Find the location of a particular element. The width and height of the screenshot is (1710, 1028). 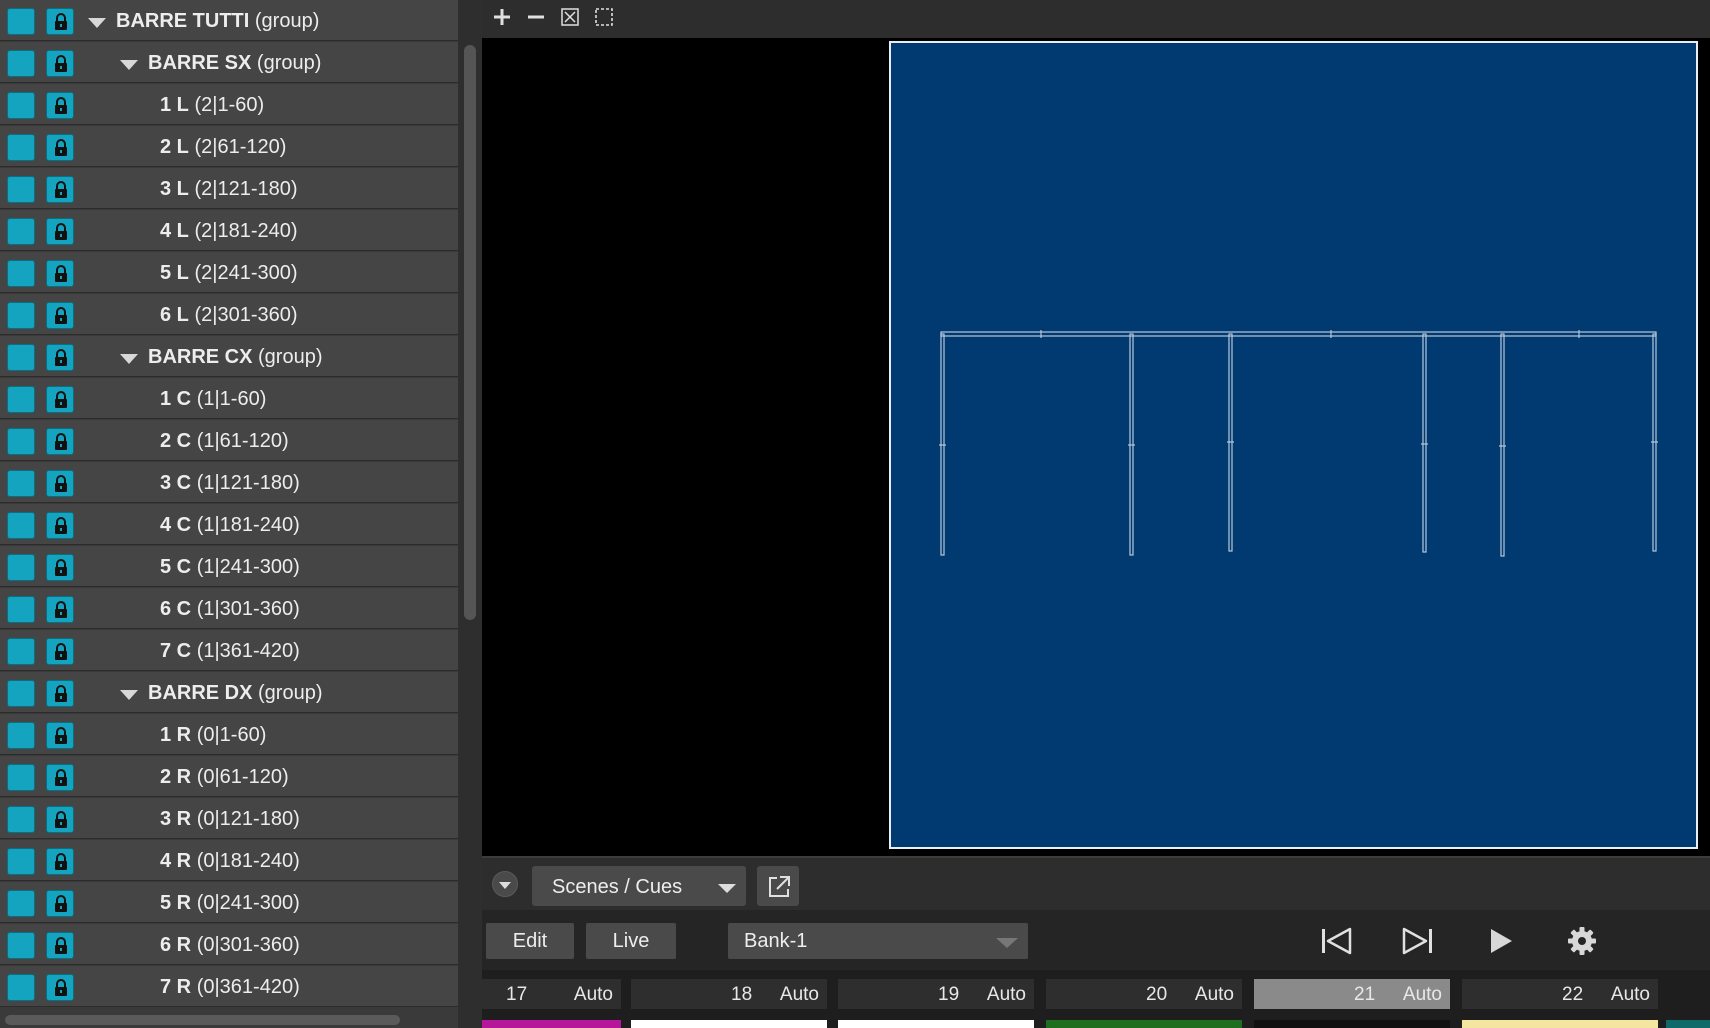

tree-fixture-row: 7 R (0|361-420) is located at coordinates (229, 986).